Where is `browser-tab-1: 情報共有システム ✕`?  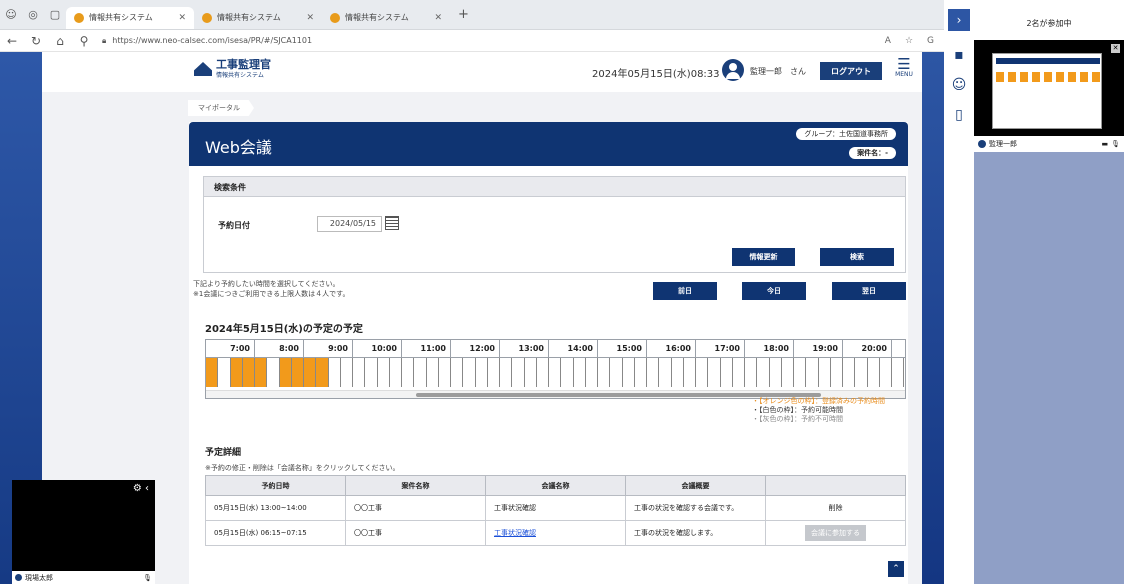
browser-tab-1: 情報共有システム ✕ is located at coordinates (130, 17).